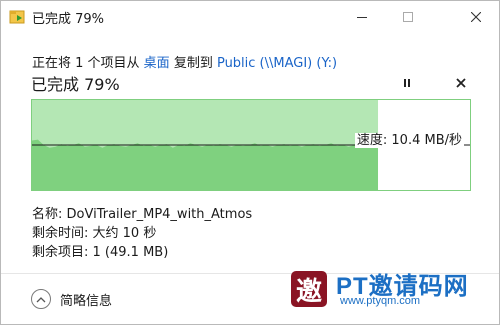 The height and width of the screenshot is (325, 500). I want to click on copy-middle-text: 复制到, so click(193, 63).